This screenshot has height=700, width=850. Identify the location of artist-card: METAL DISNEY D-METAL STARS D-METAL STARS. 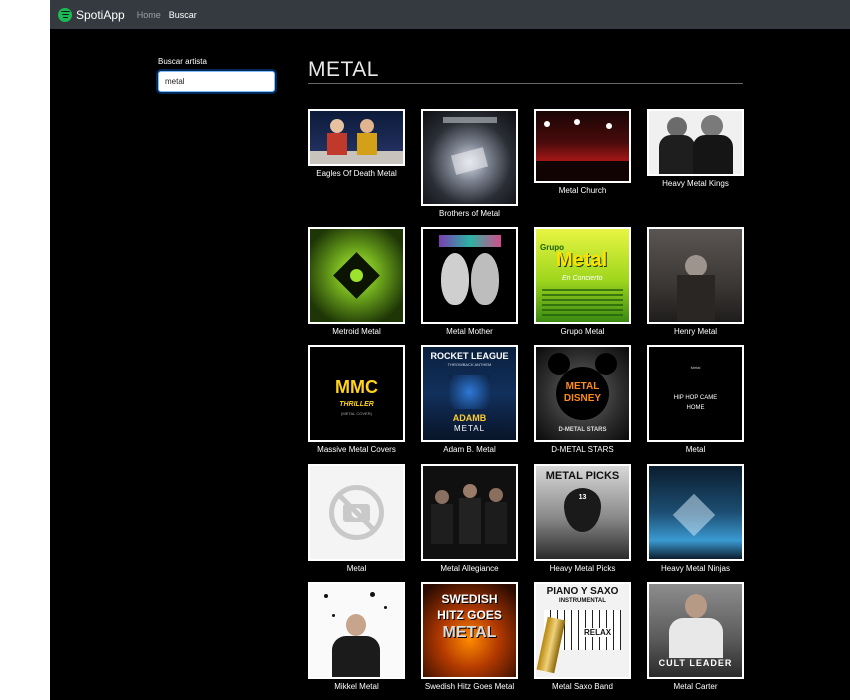
(582, 399).